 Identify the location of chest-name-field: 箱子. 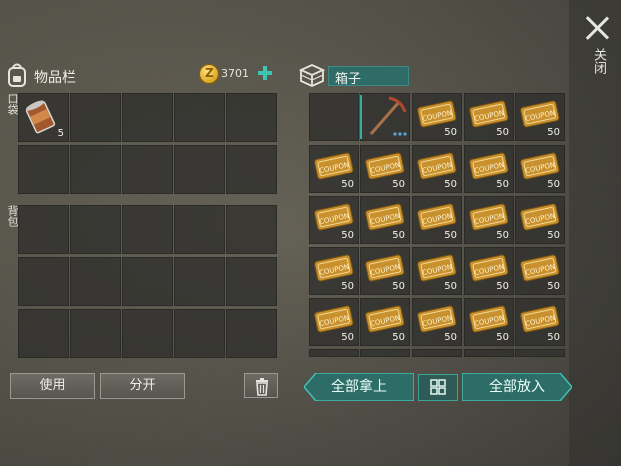
(368, 76).